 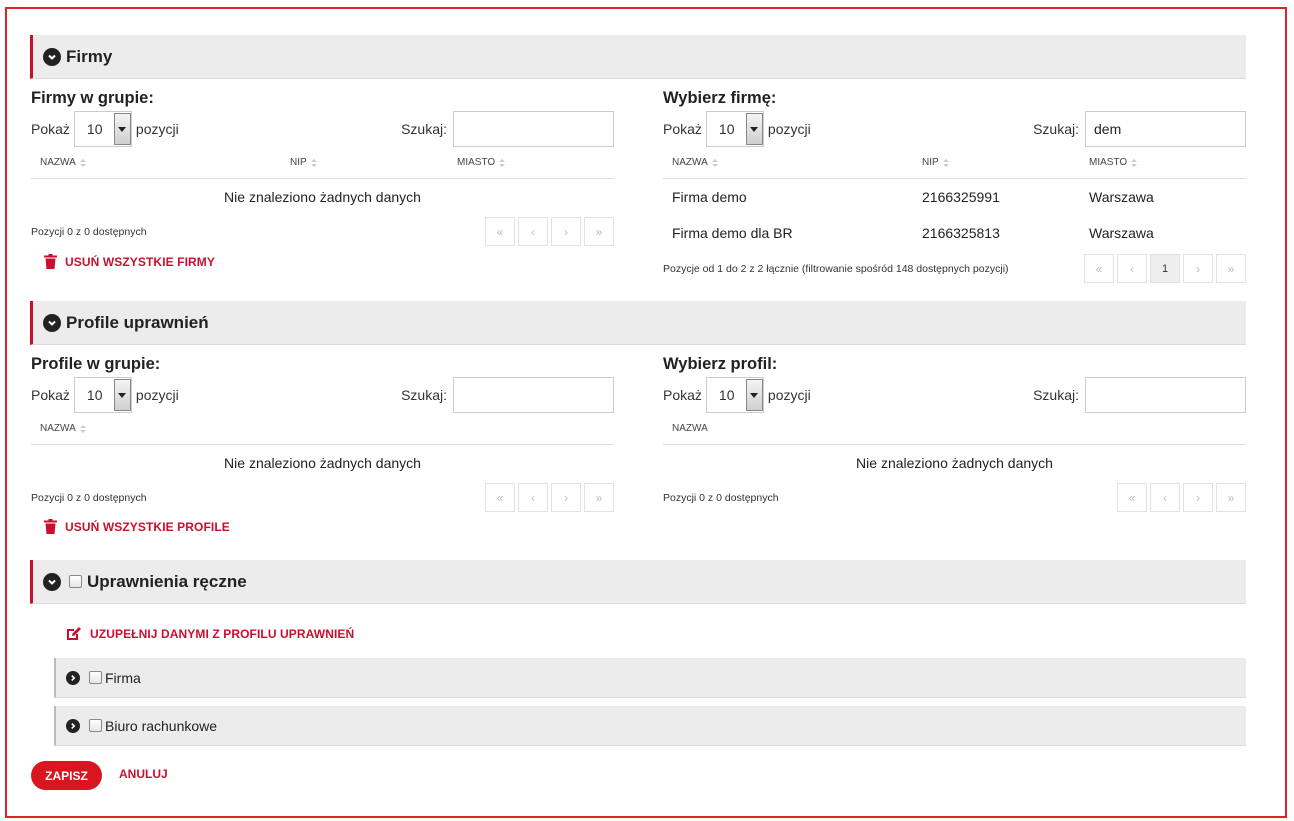 I want to click on cell-miasto: Warszawa, so click(x=1121, y=197).